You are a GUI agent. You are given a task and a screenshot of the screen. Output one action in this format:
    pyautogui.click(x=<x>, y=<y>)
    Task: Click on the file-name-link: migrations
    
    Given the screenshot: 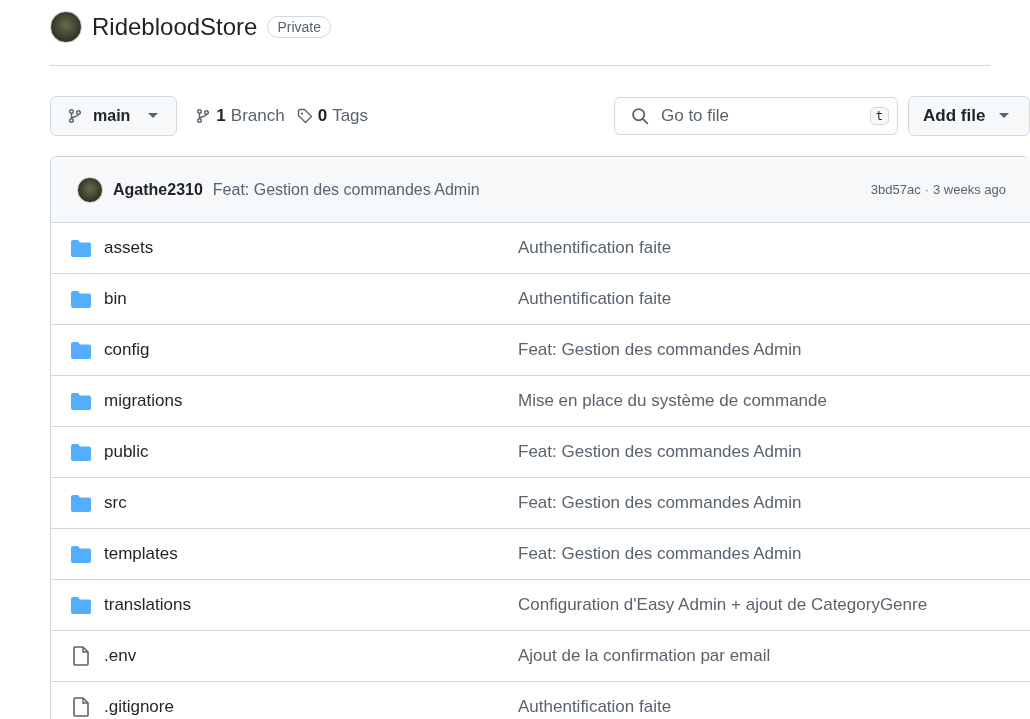 What is the action you would take?
    pyautogui.click(x=143, y=401)
    